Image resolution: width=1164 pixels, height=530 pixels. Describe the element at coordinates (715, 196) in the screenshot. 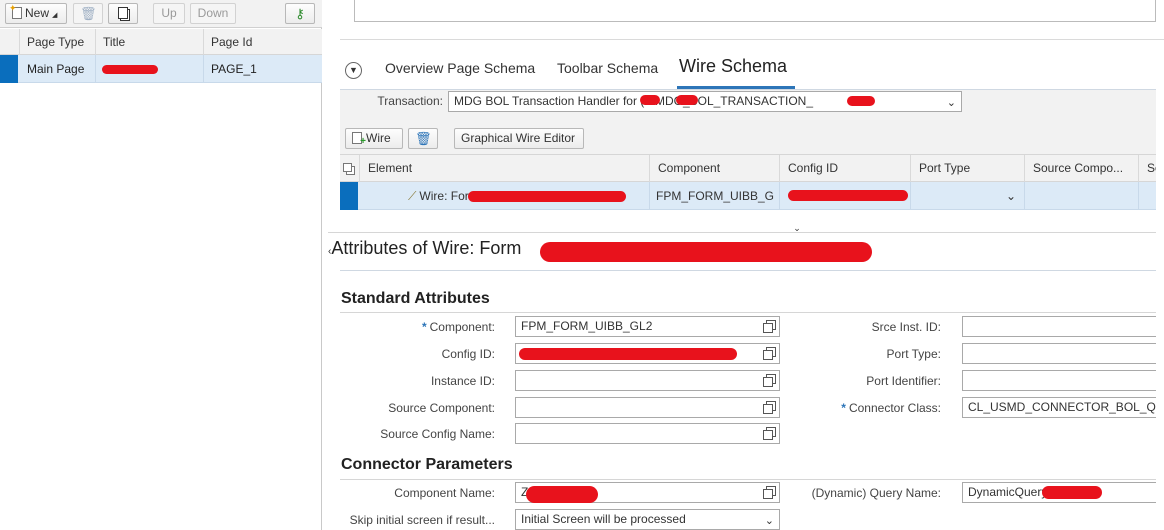

I see `component-cell: FPM_FORM_UIBB_G` at that location.